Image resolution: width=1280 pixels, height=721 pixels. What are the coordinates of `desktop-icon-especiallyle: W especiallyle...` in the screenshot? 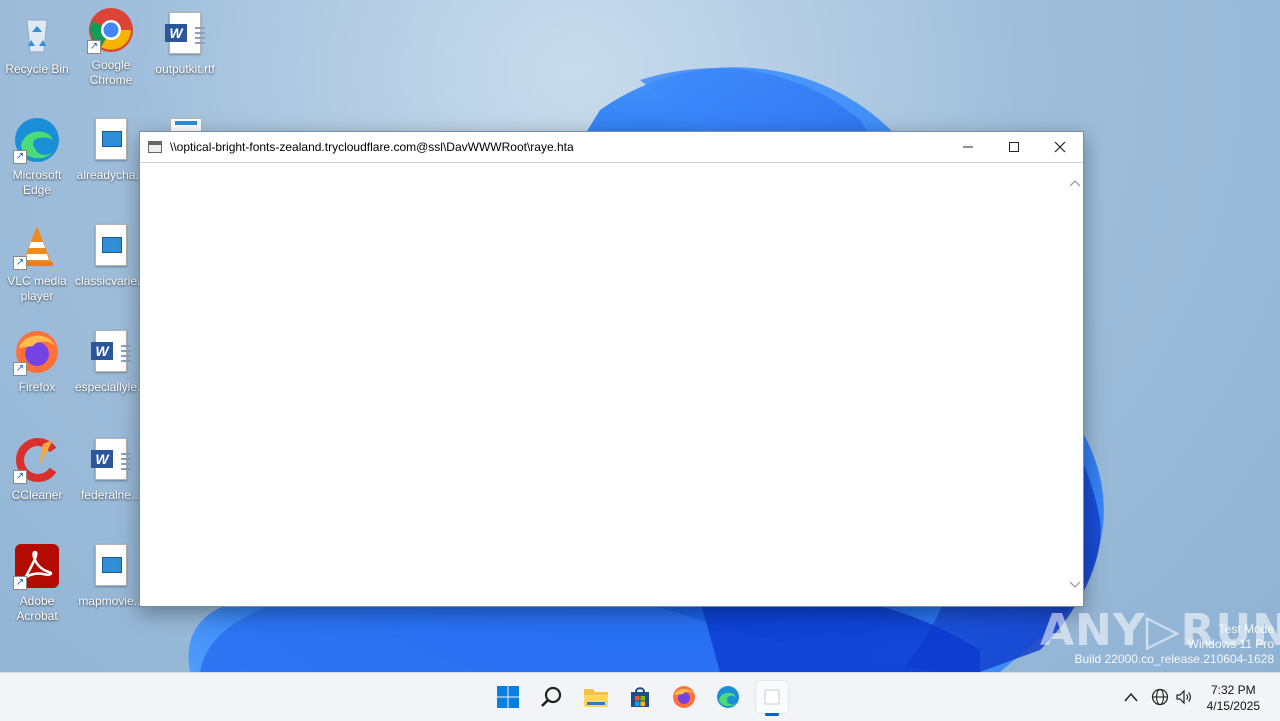 It's located at (111, 361).